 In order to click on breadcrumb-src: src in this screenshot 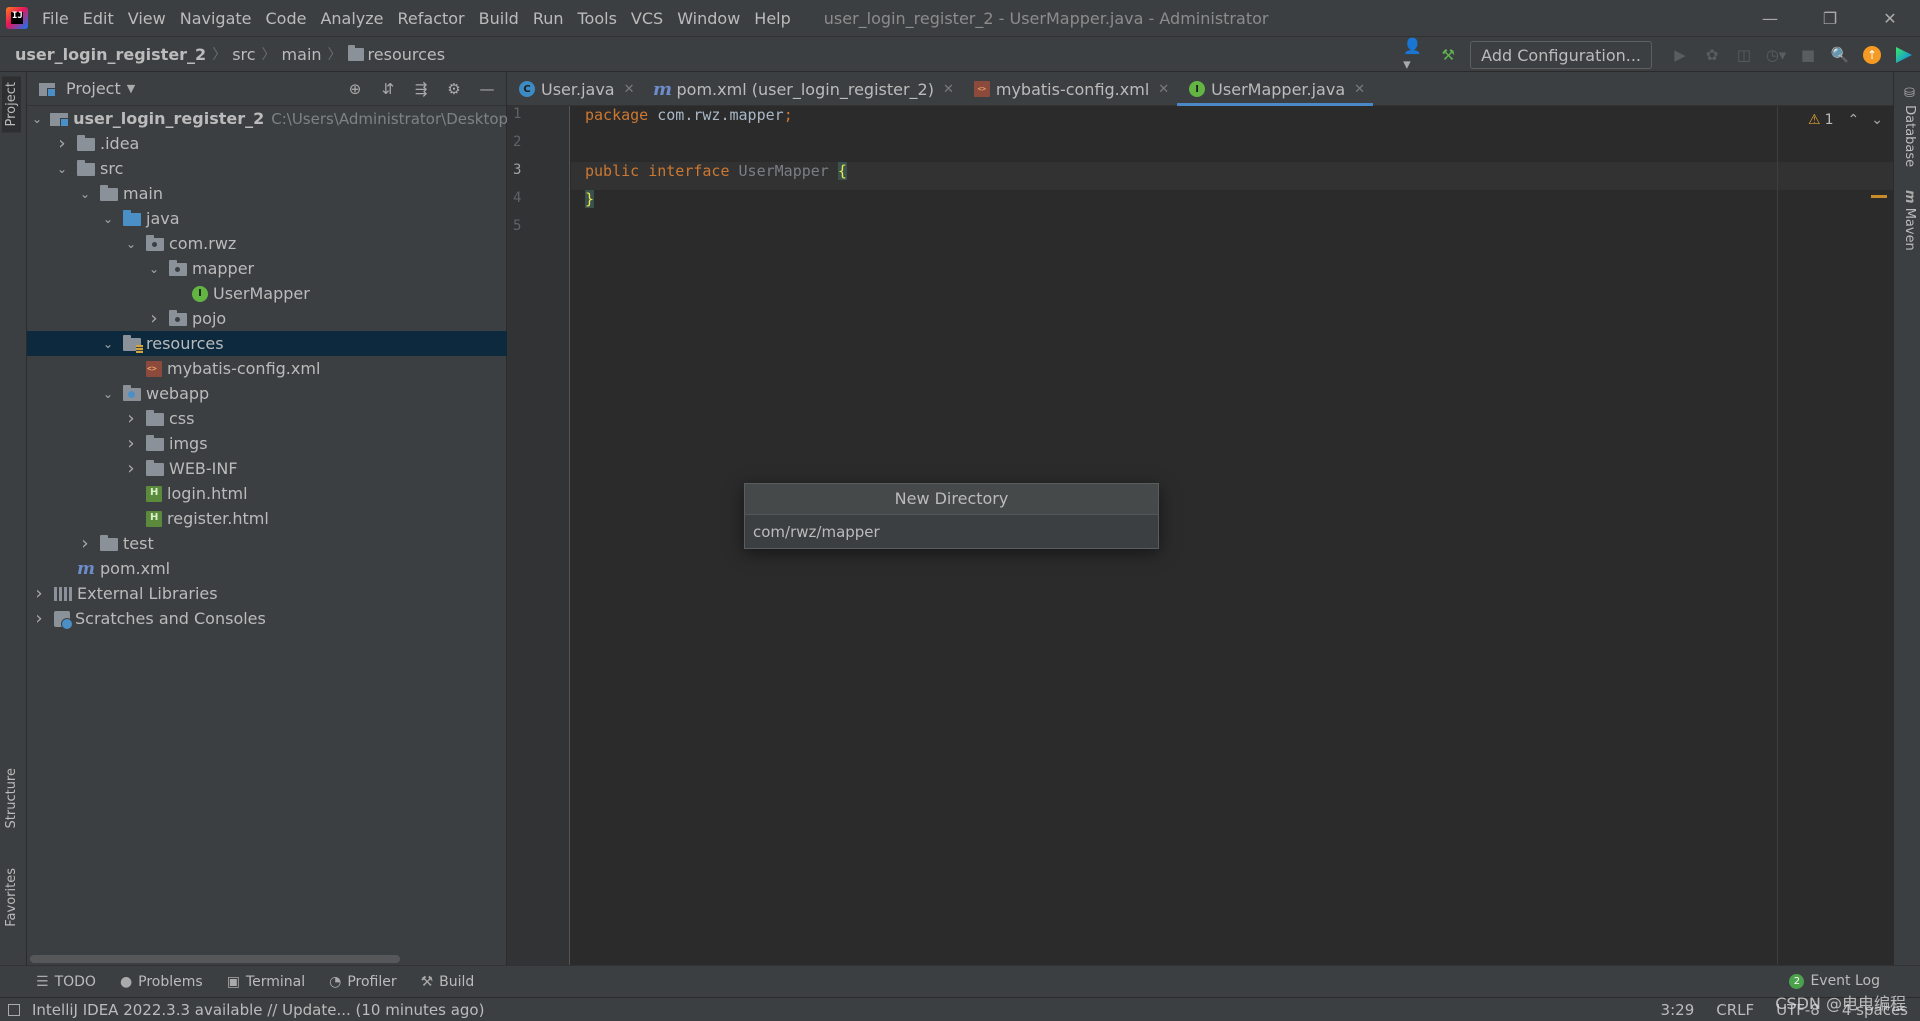, I will do `click(243, 54)`.